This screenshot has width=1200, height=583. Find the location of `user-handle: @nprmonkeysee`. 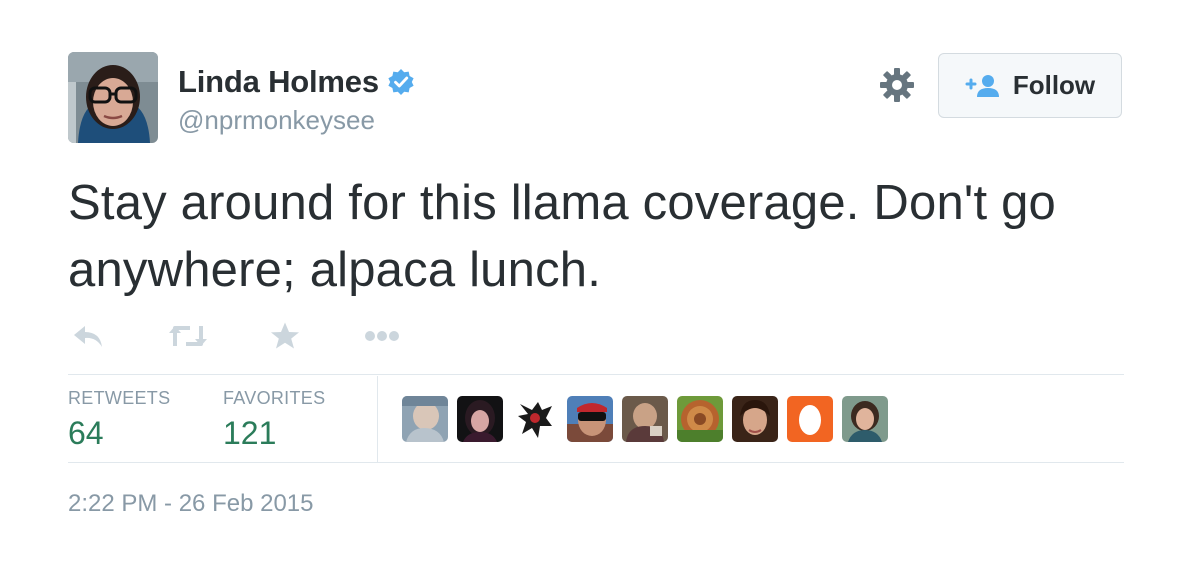

user-handle: @nprmonkeysee is located at coordinates (276, 120).